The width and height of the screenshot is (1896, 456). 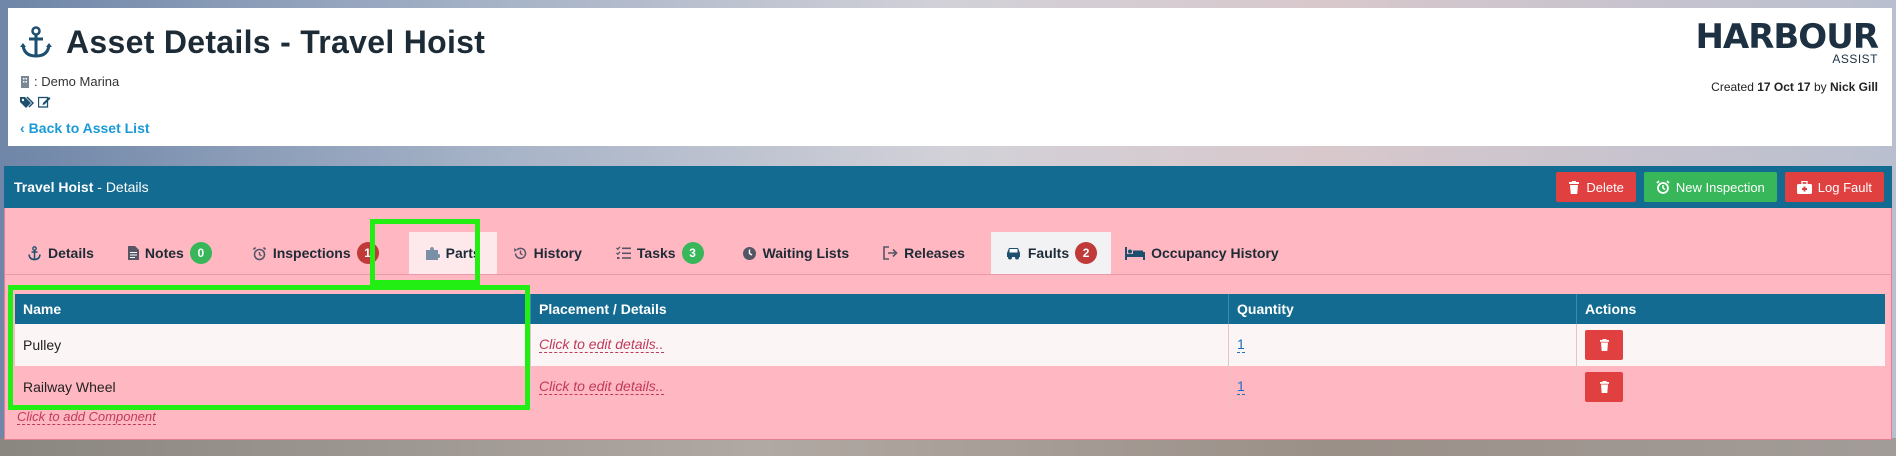 I want to click on background-strip, so click(x=948, y=447).